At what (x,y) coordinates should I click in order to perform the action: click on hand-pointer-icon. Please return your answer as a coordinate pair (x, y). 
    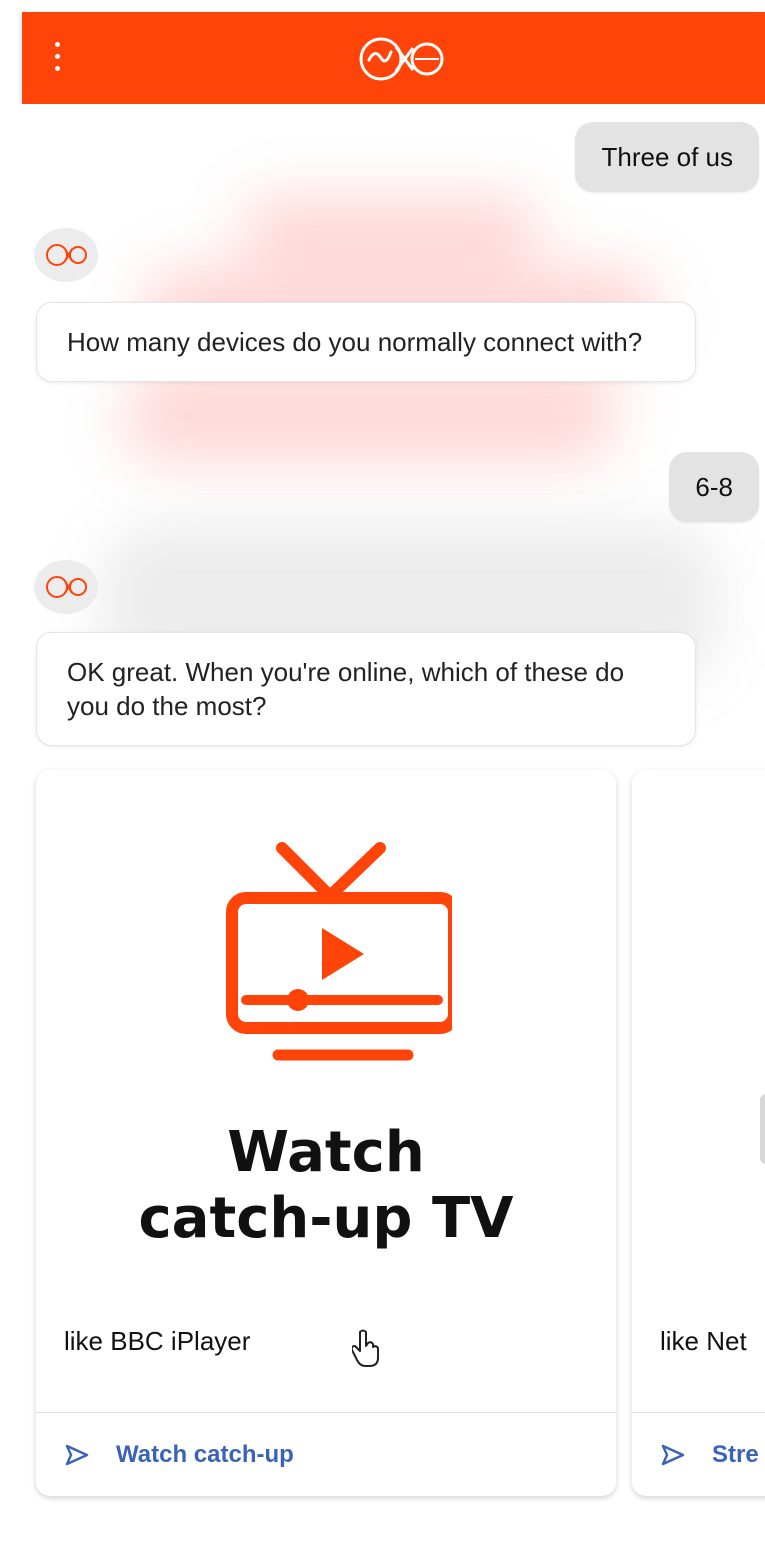
    Looking at the image, I should click on (365, 1348).